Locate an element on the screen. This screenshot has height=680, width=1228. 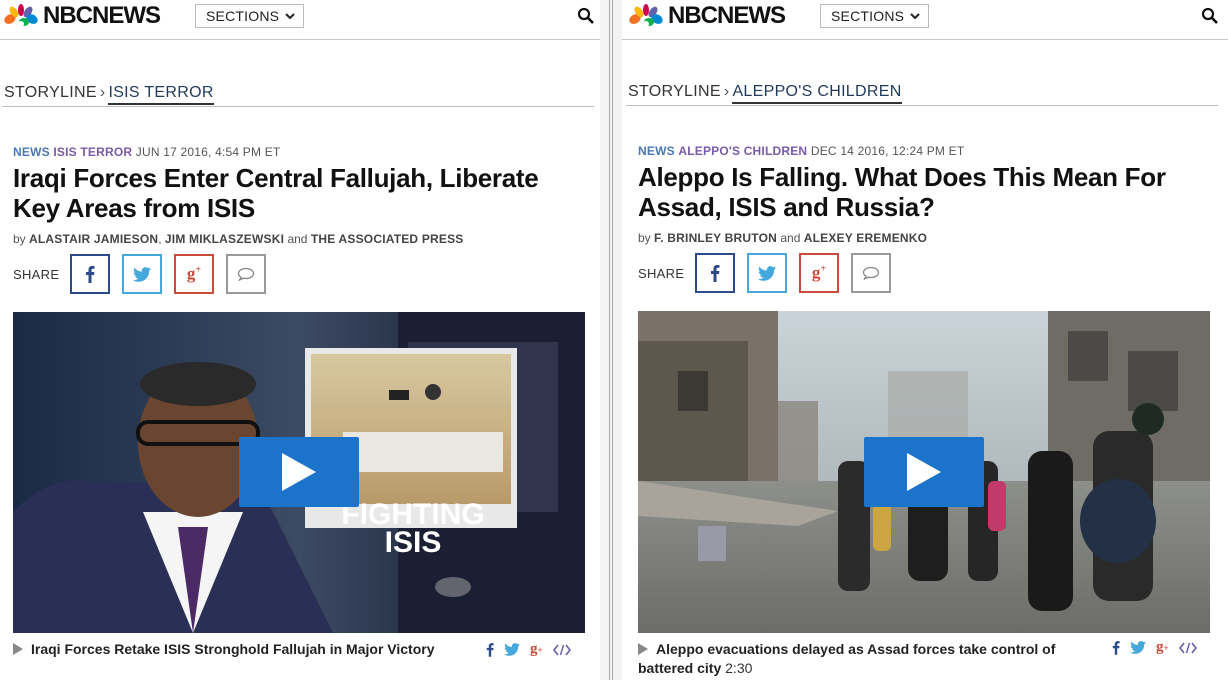
window-divider is located at coordinates (611, 340).